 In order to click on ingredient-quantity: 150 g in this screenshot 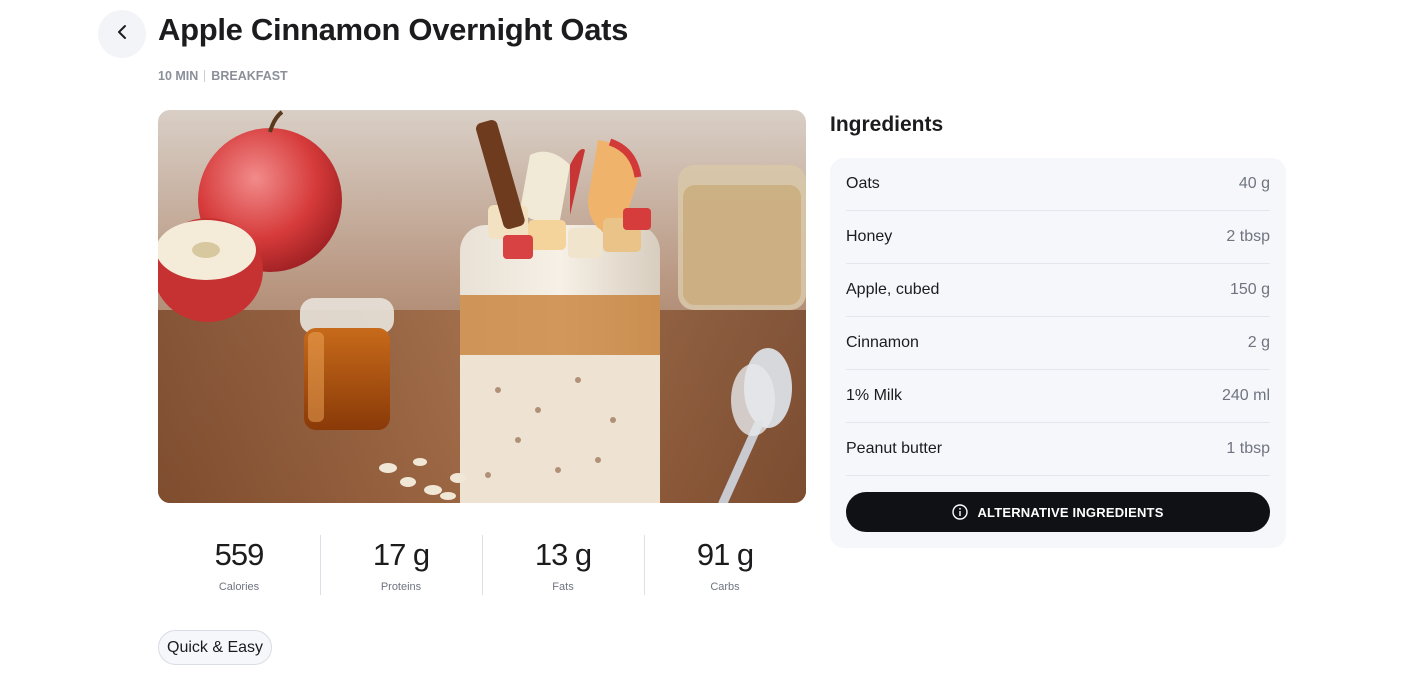, I will do `click(1249, 289)`.